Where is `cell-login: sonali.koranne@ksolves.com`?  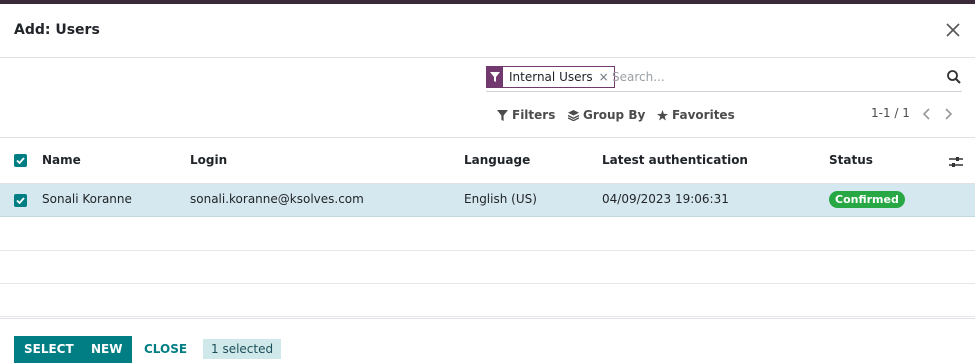 cell-login: sonali.koranne@ksolves.com is located at coordinates (277, 199).